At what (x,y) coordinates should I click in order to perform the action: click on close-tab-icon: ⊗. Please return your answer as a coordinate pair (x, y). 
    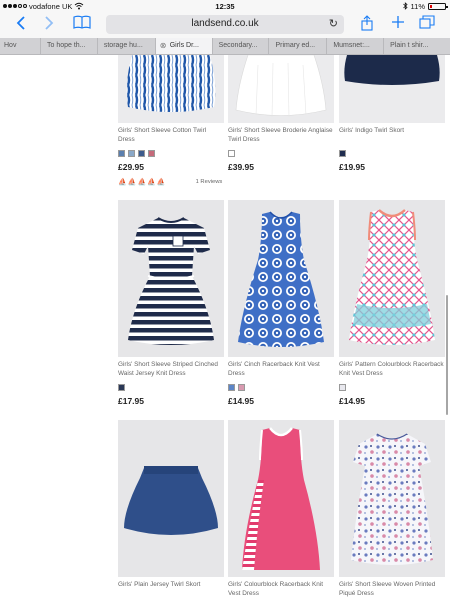
    Looking at the image, I should click on (163, 46).